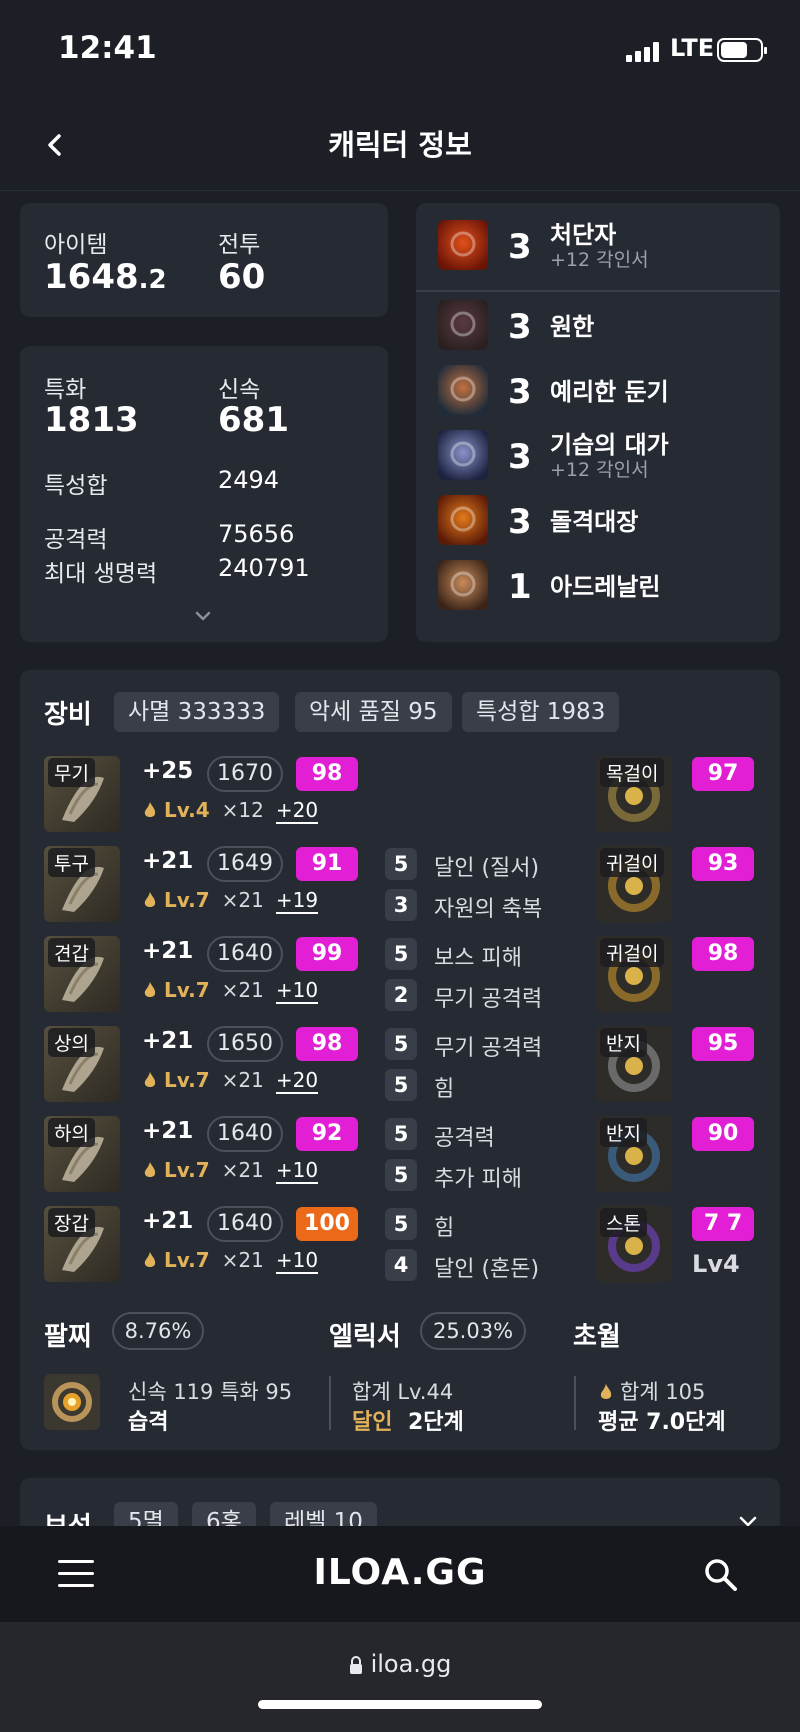 Image resolution: width=800 pixels, height=1732 pixels. Describe the element at coordinates (742, 50) in the screenshot. I see `battery-icon` at that location.